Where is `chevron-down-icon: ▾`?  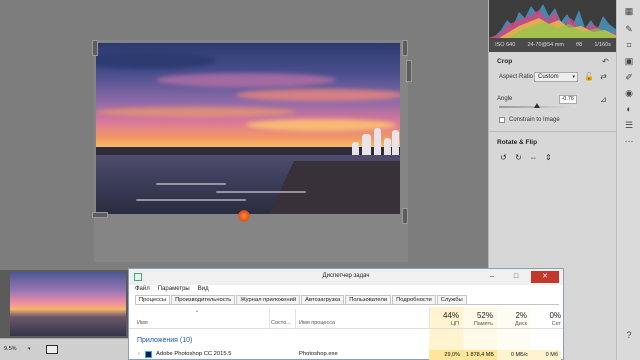
chevron-down-icon: ▾ is located at coordinates (573, 77).